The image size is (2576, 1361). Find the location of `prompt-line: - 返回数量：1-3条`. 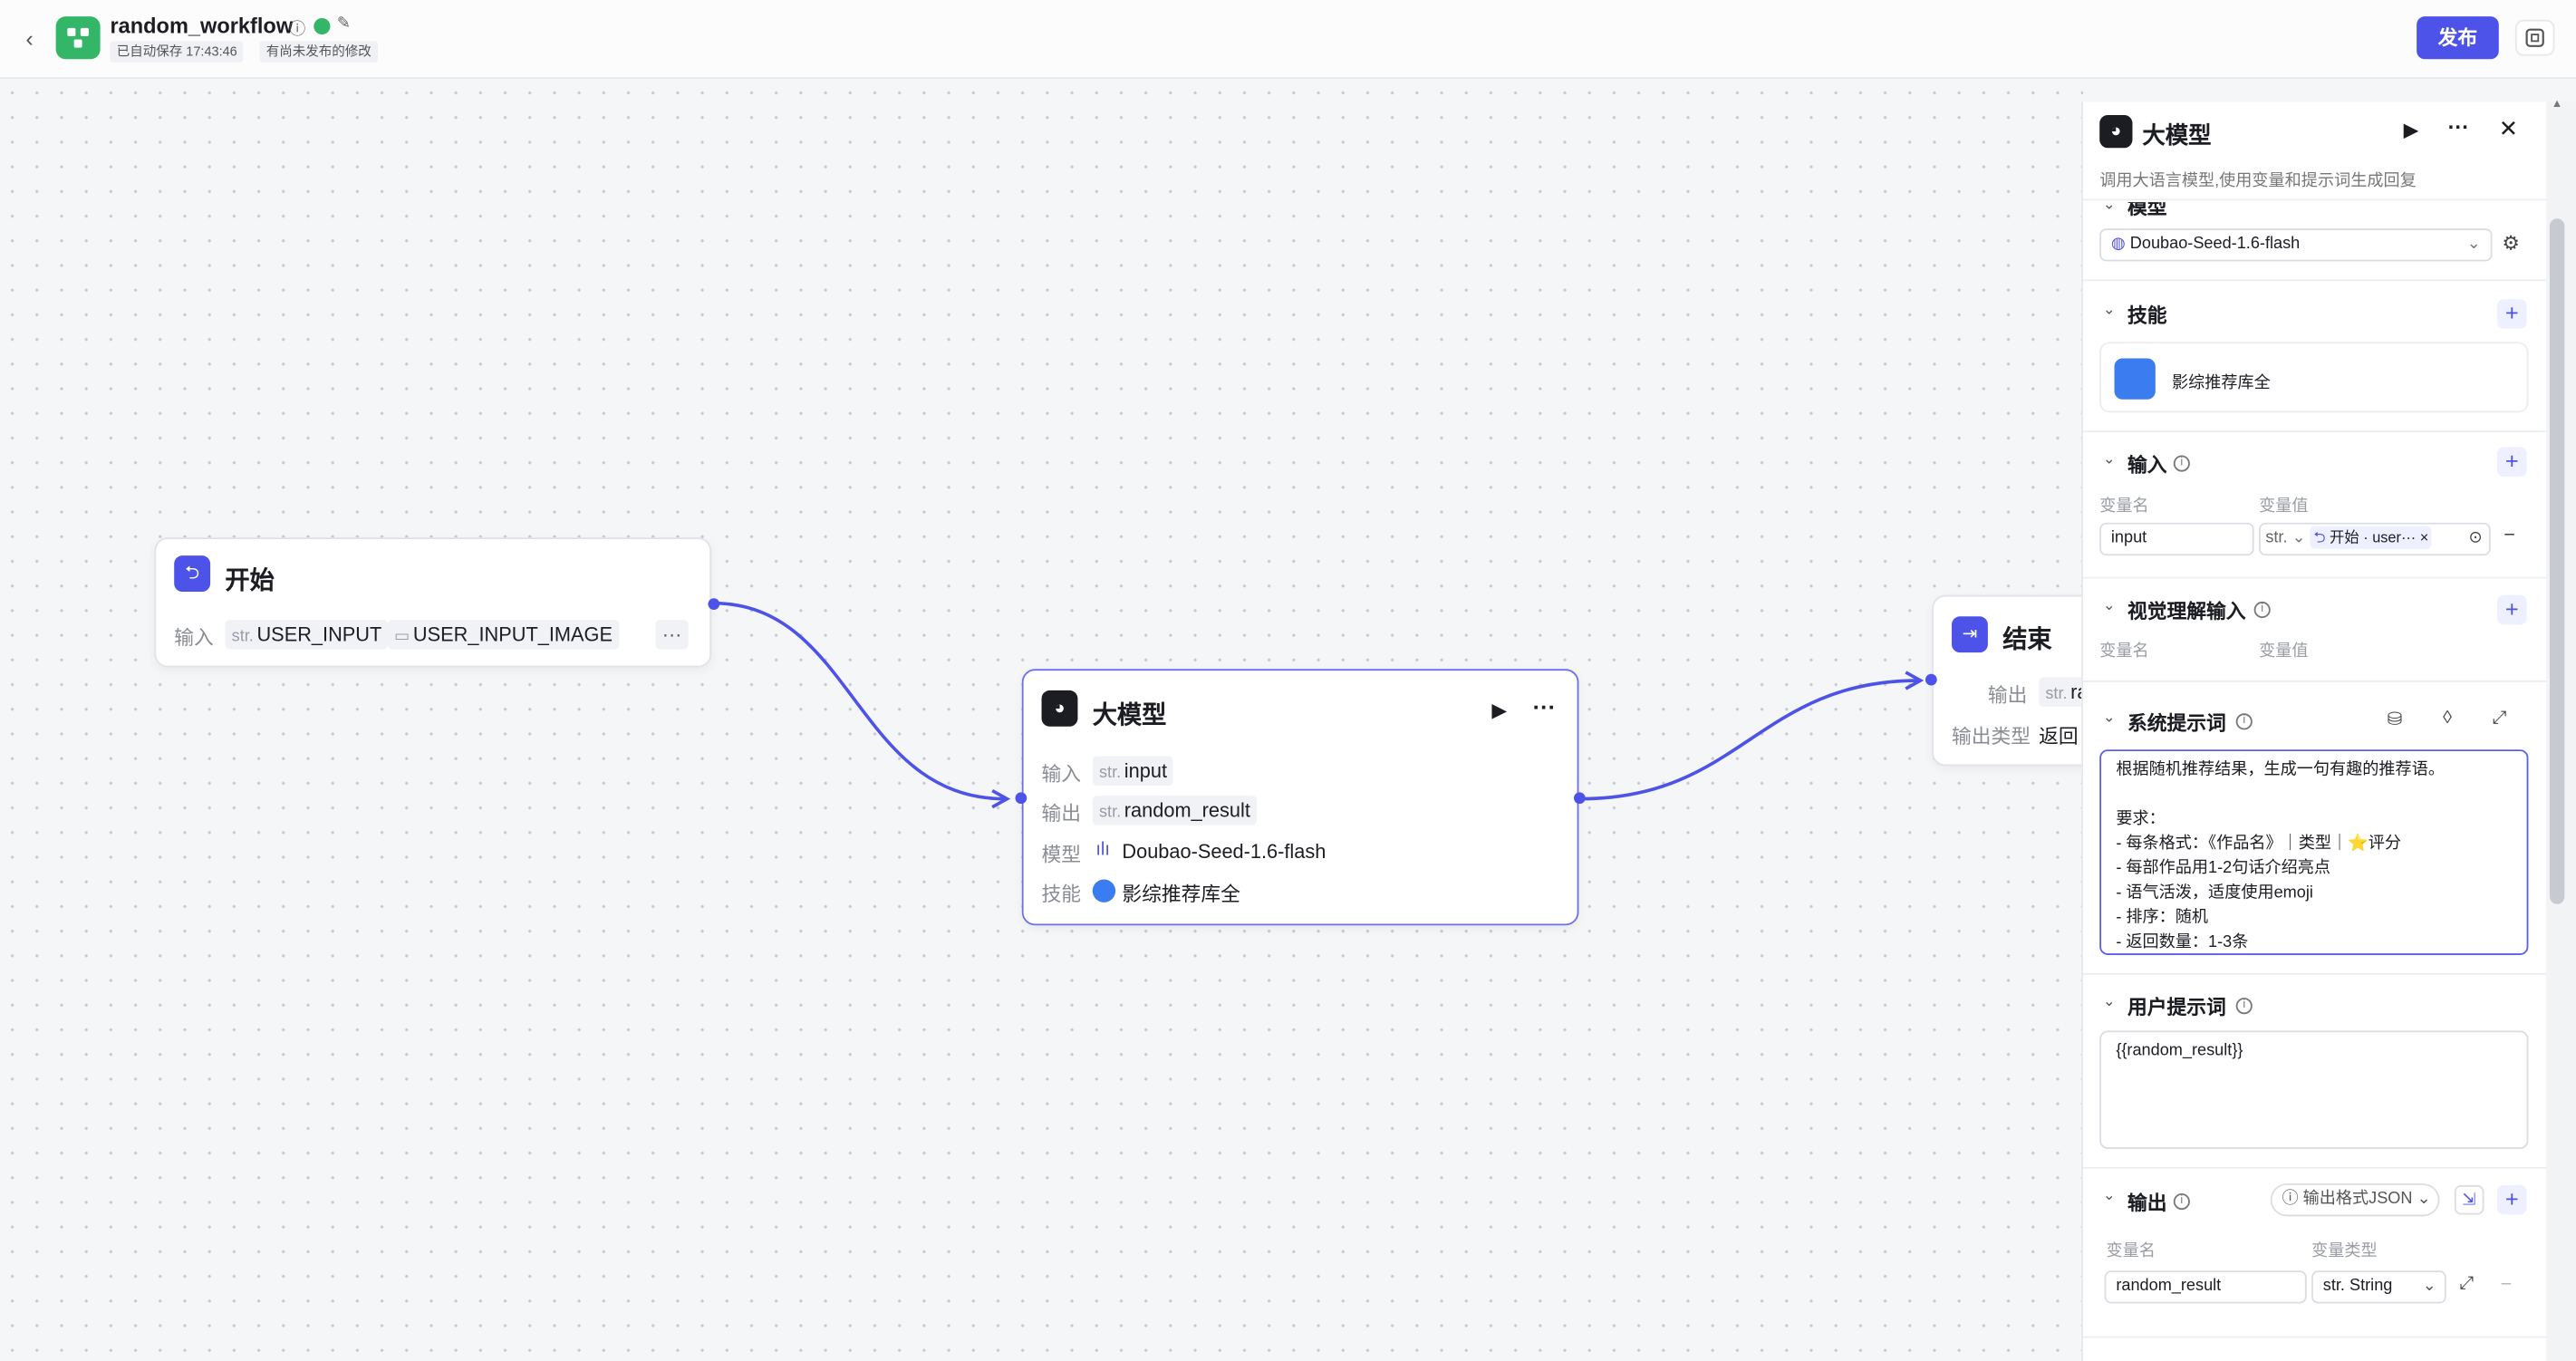

prompt-line: - 返回数量：1-3条 is located at coordinates (2182, 943).